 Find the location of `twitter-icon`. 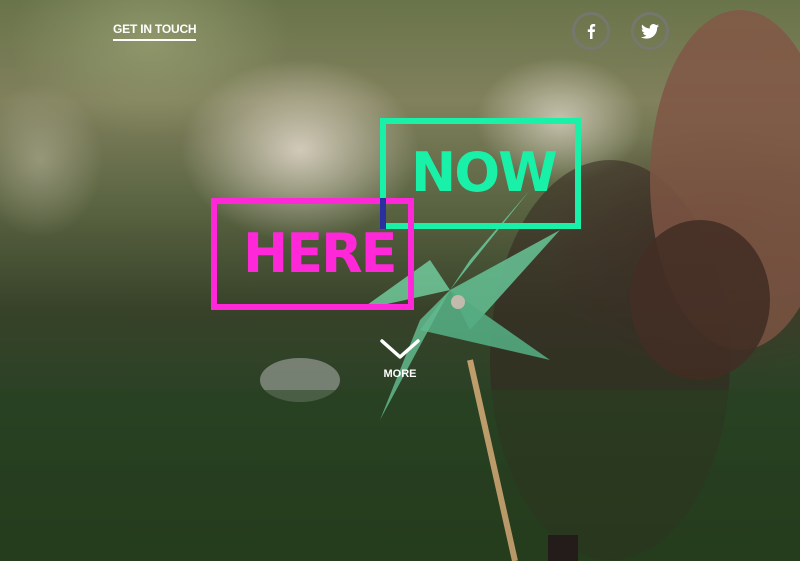

twitter-icon is located at coordinates (650, 31).